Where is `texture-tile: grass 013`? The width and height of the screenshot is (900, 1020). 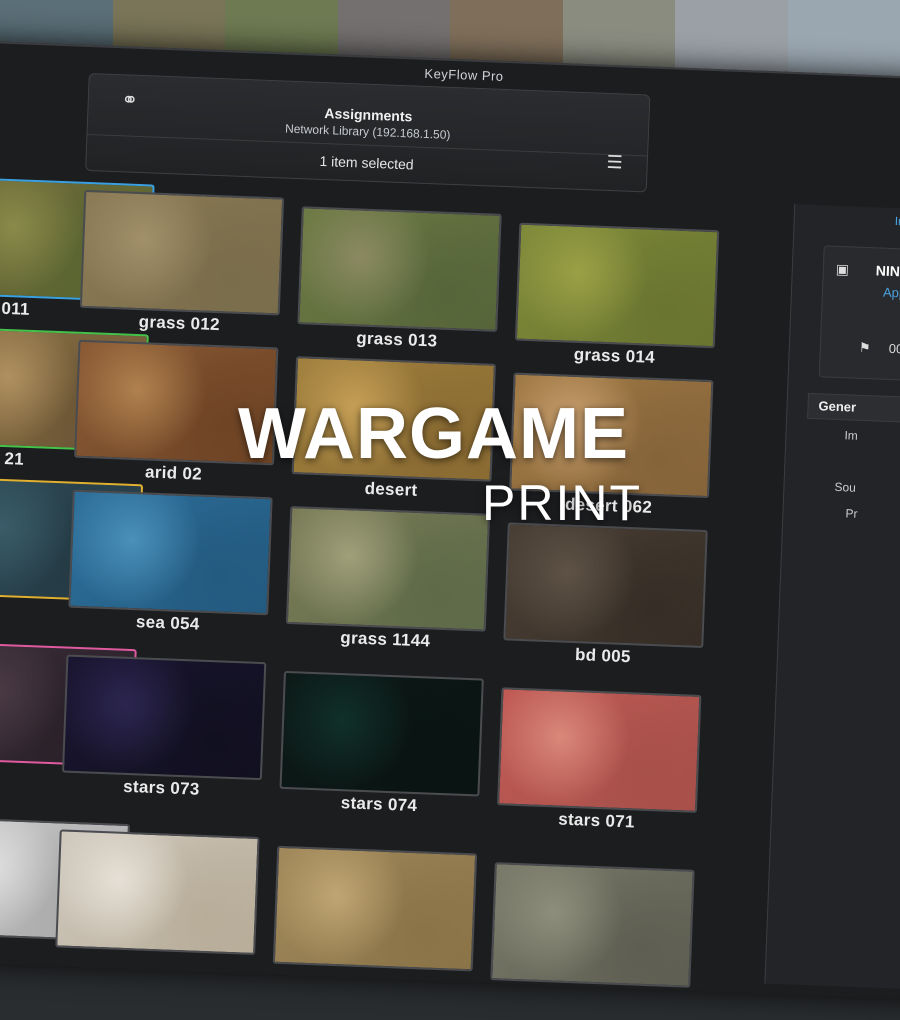 texture-tile: grass 013 is located at coordinates (399, 280).